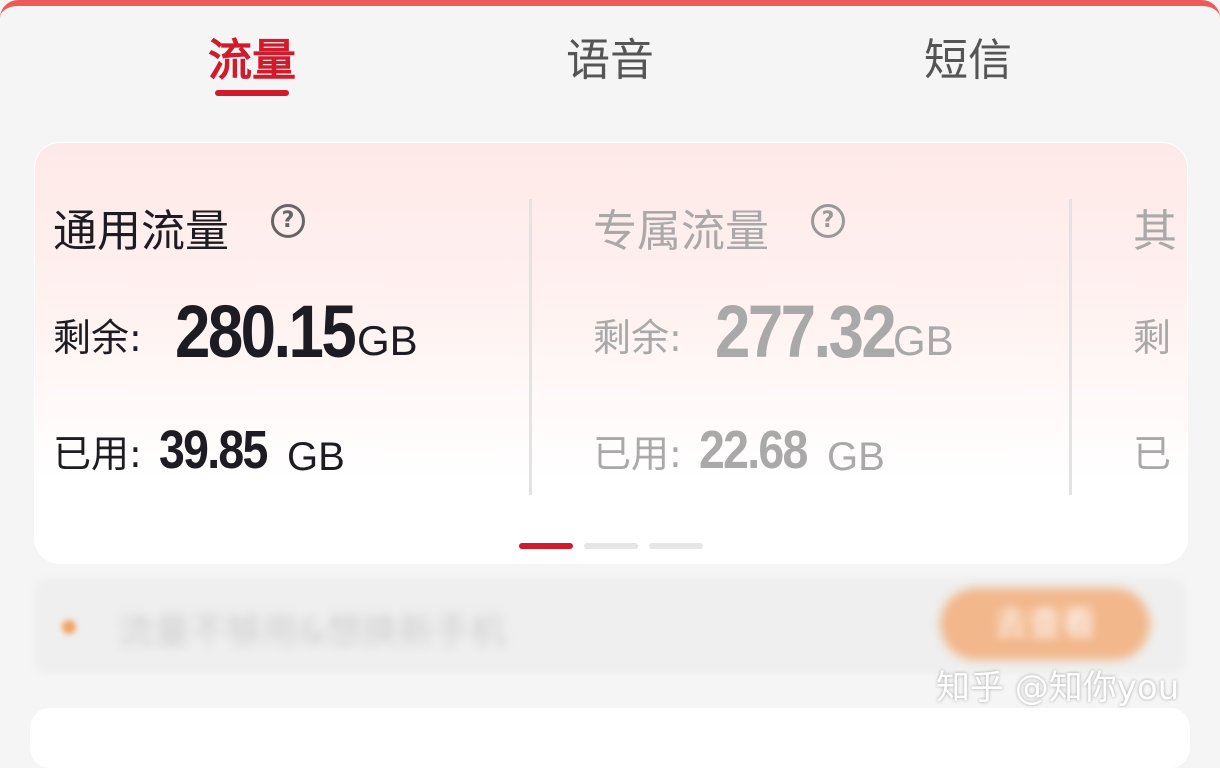 This screenshot has width=1220, height=768. I want to click on window-top-edge, so click(610, 10).